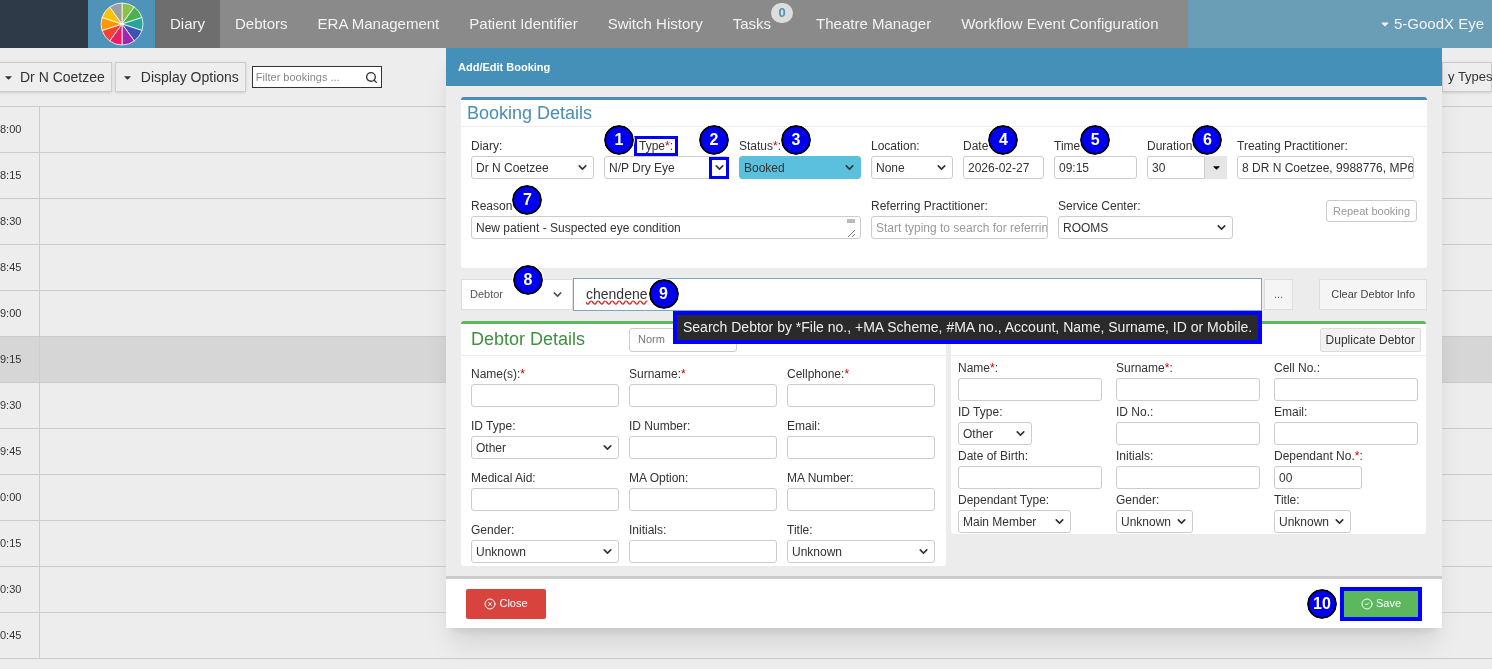 The height and width of the screenshot is (669, 1492). Describe the element at coordinates (1322, 603) in the screenshot. I see `step-marker: 10` at that location.